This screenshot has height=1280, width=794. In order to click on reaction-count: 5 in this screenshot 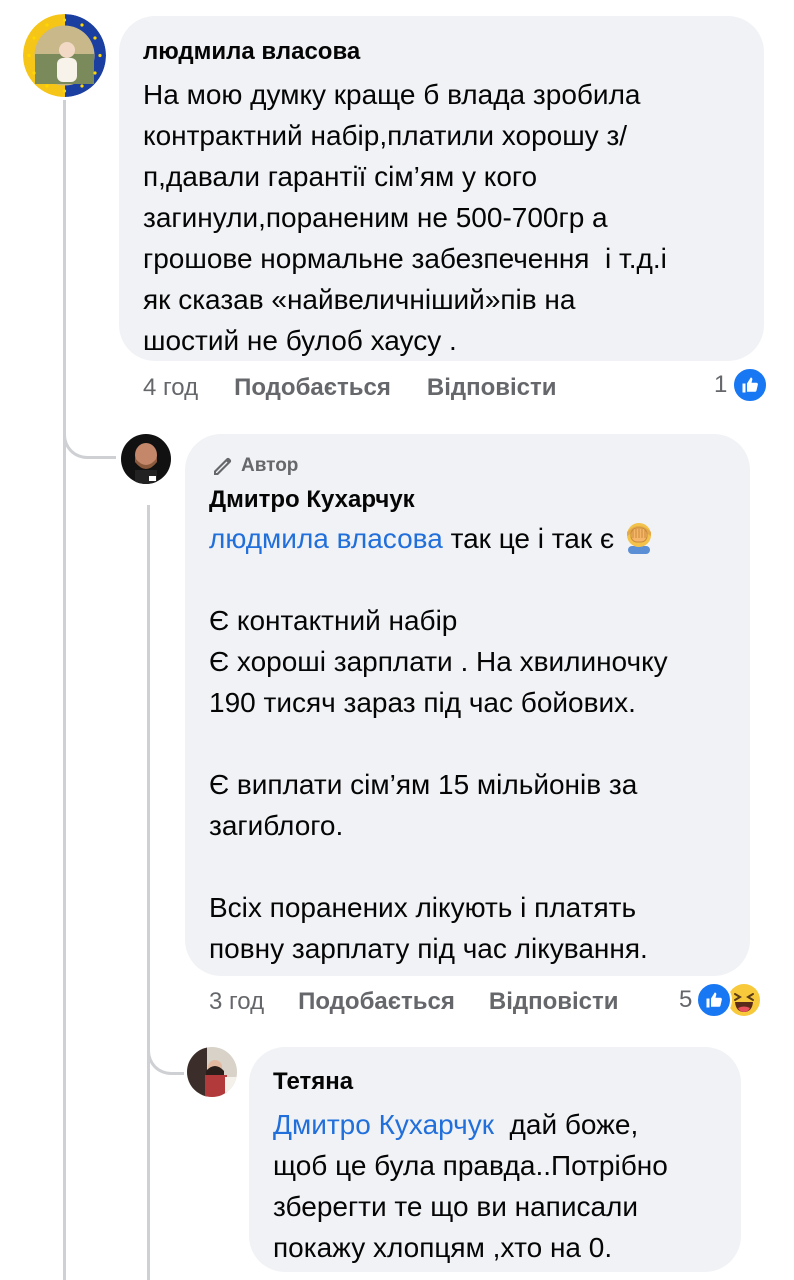, I will do `click(686, 999)`.